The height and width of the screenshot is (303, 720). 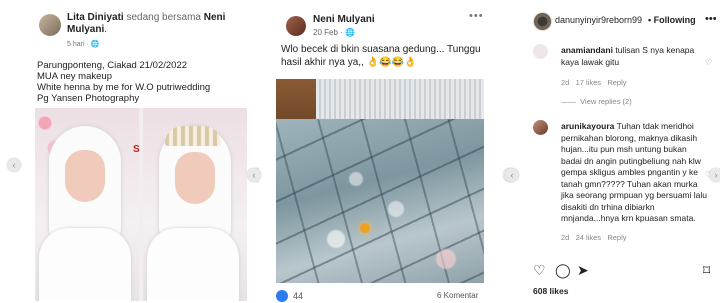 What do you see at coordinates (672, 20) in the screenshot?
I see `following-button: • Following` at bounding box center [672, 20].